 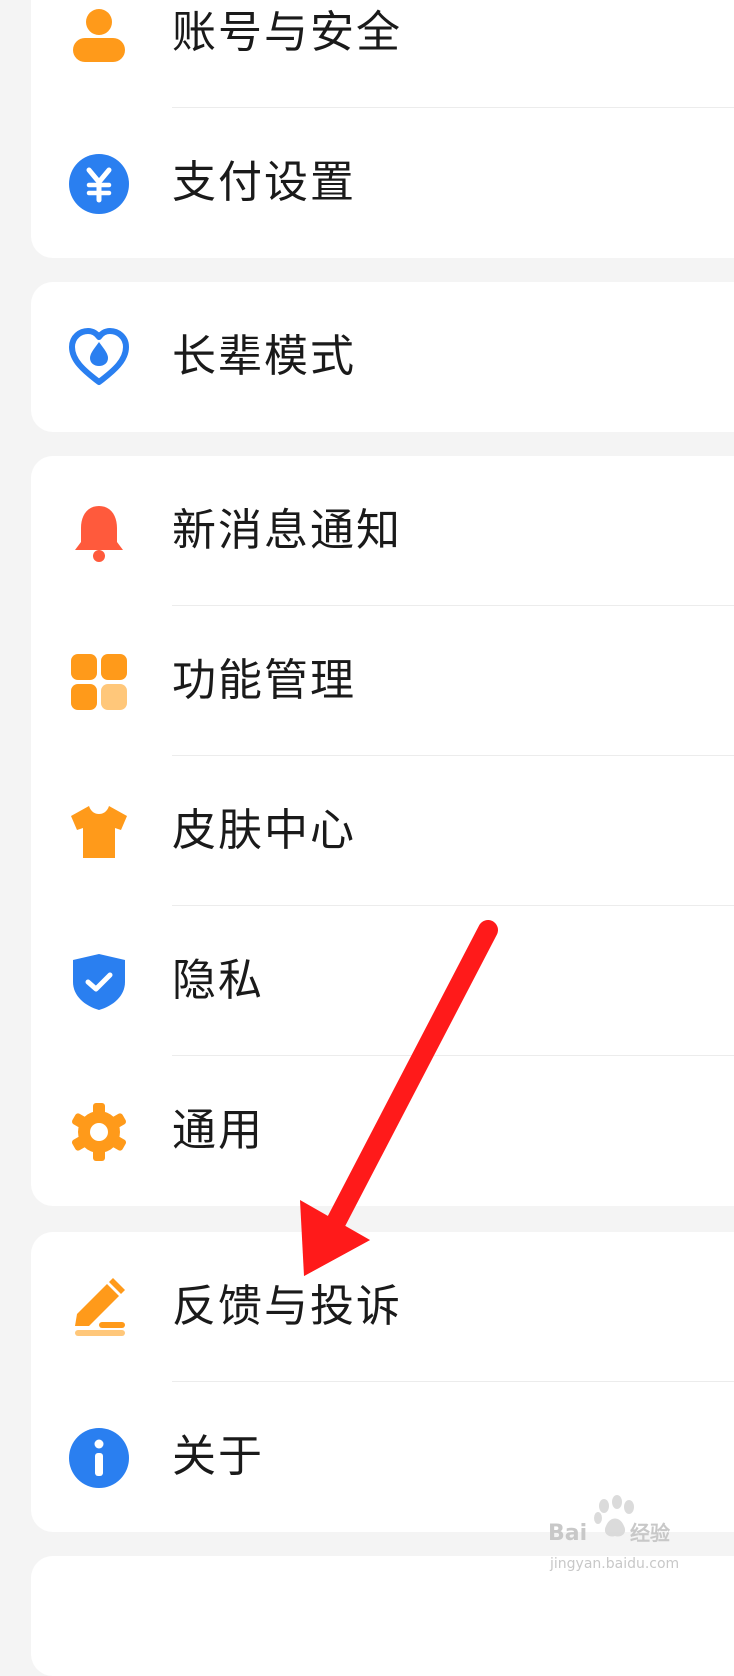 I want to click on settings-item-account-security: 账号与安全, so click(x=382, y=54).